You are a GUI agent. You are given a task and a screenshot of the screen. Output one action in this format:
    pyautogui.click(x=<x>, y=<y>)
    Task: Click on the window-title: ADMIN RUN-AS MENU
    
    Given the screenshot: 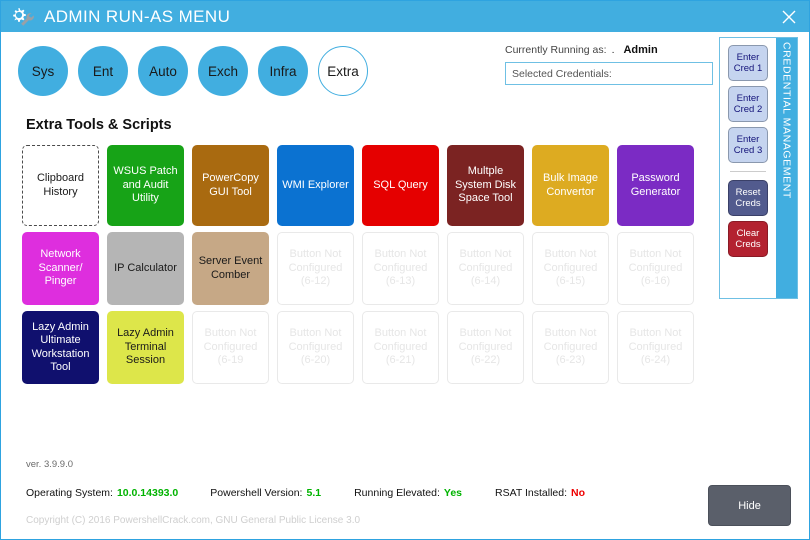 What is the action you would take?
    pyautogui.click(x=137, y=16)
    